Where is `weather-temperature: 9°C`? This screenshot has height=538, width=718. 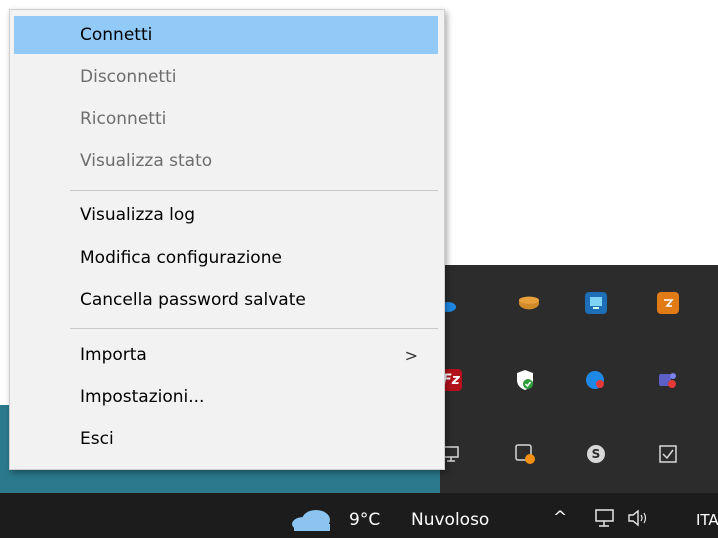
weather-temperature: 9°C is located at coordinates (364, 520).